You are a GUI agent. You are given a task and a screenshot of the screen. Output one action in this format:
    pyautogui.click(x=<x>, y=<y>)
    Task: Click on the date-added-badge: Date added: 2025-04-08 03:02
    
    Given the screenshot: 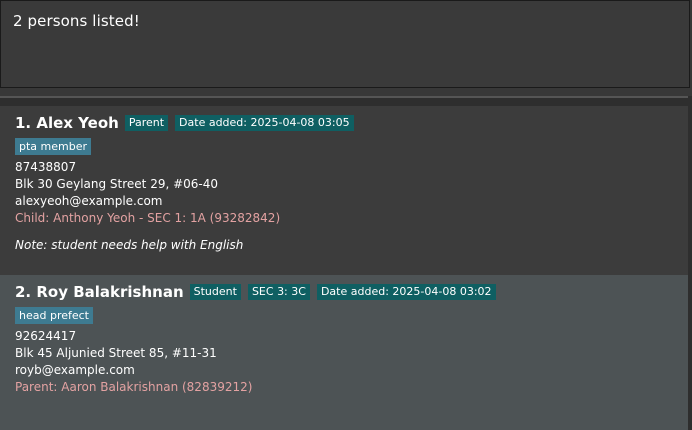 What is the action you would take?
    pyautogui.click(x=406, y=292)
    